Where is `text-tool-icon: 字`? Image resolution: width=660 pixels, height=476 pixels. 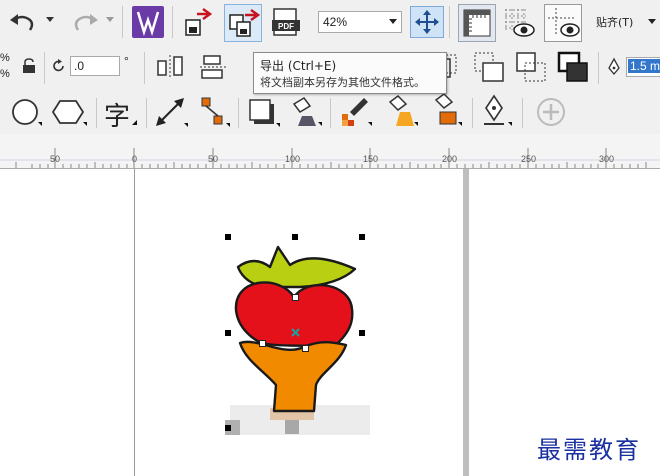 text-tool-icon: 字 is located at coordinates (117, 114).